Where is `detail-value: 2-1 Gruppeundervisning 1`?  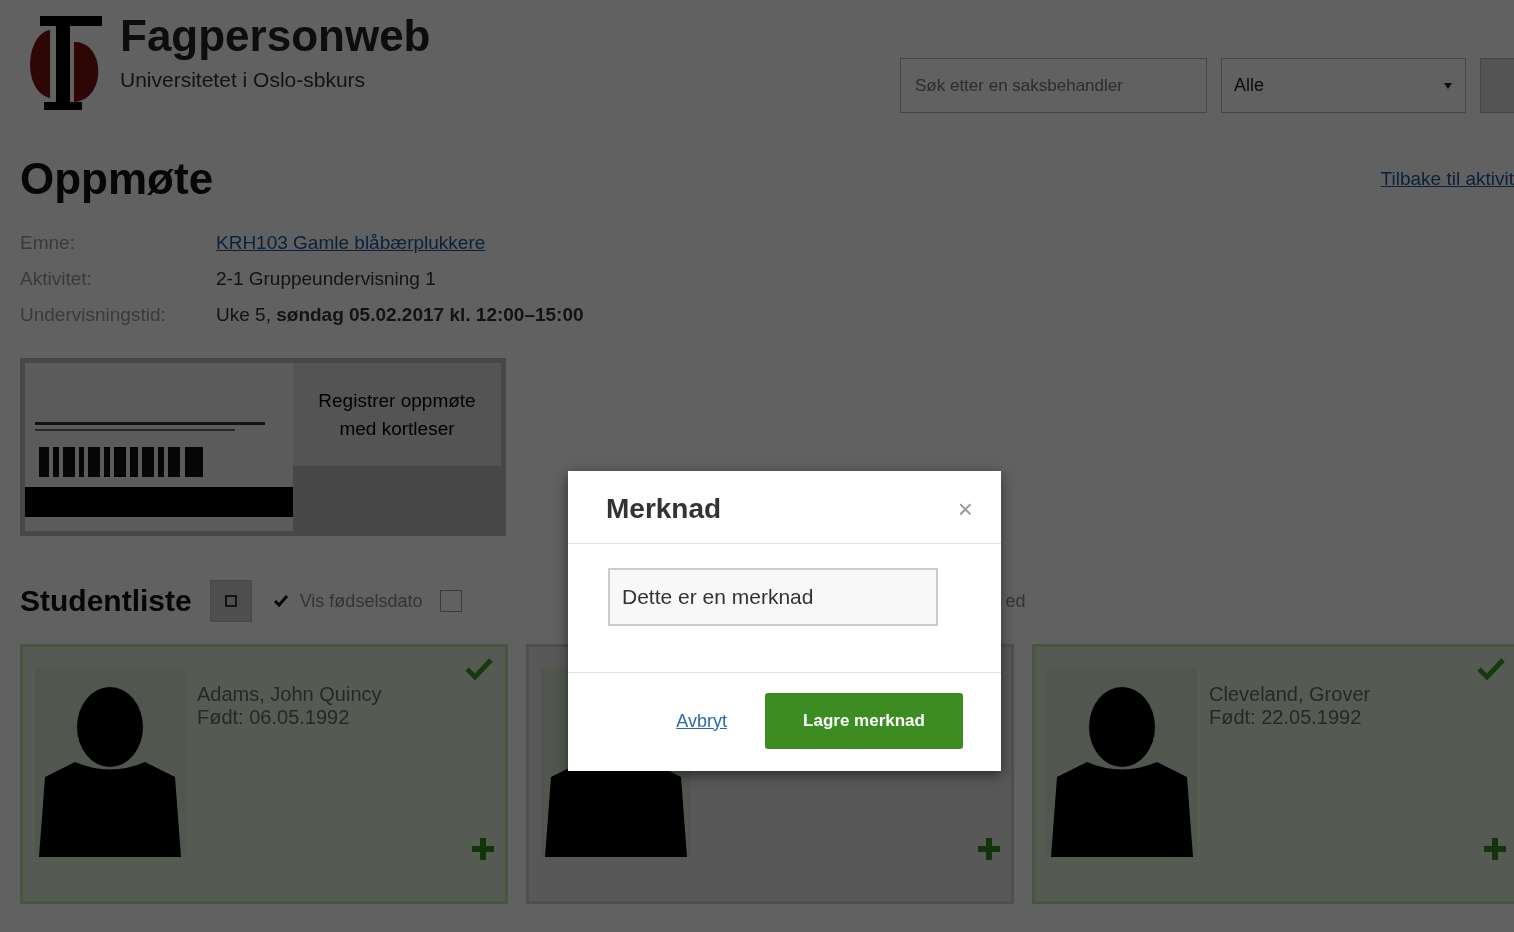 detail-value: 2-1 Gruppeundervisning 1 is located at coordinates (326, 279).